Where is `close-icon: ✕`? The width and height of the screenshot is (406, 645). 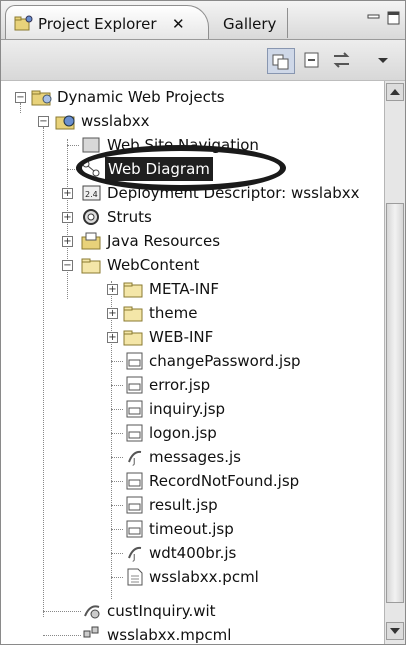 close-icon: ✕ is located at coordinates (178, 24).